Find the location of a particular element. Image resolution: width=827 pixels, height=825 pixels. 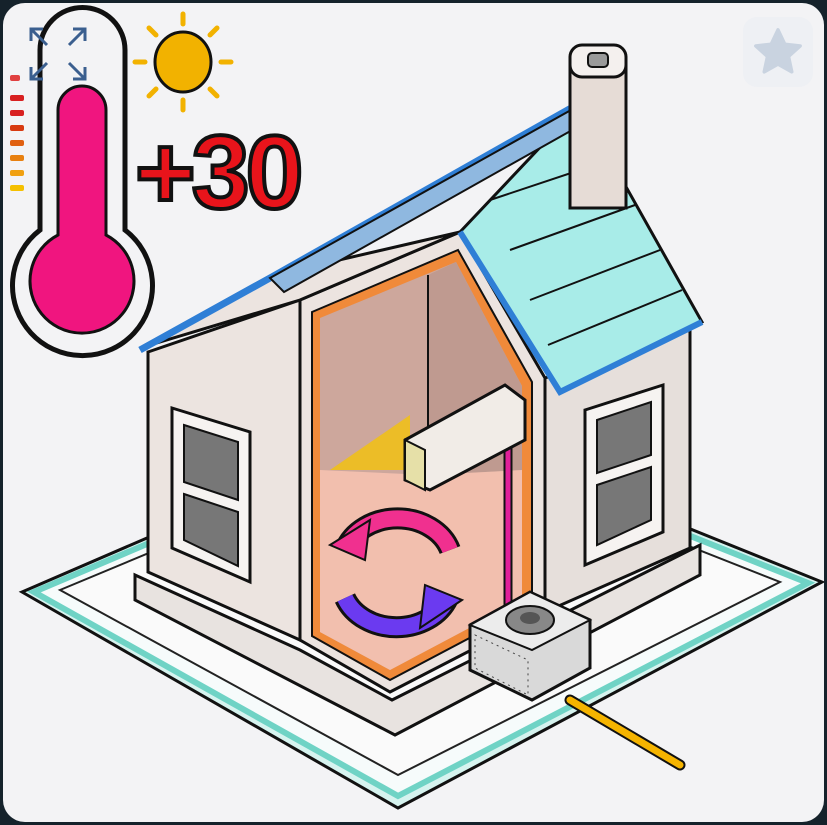

chimney is located at coordinates (598, 126).